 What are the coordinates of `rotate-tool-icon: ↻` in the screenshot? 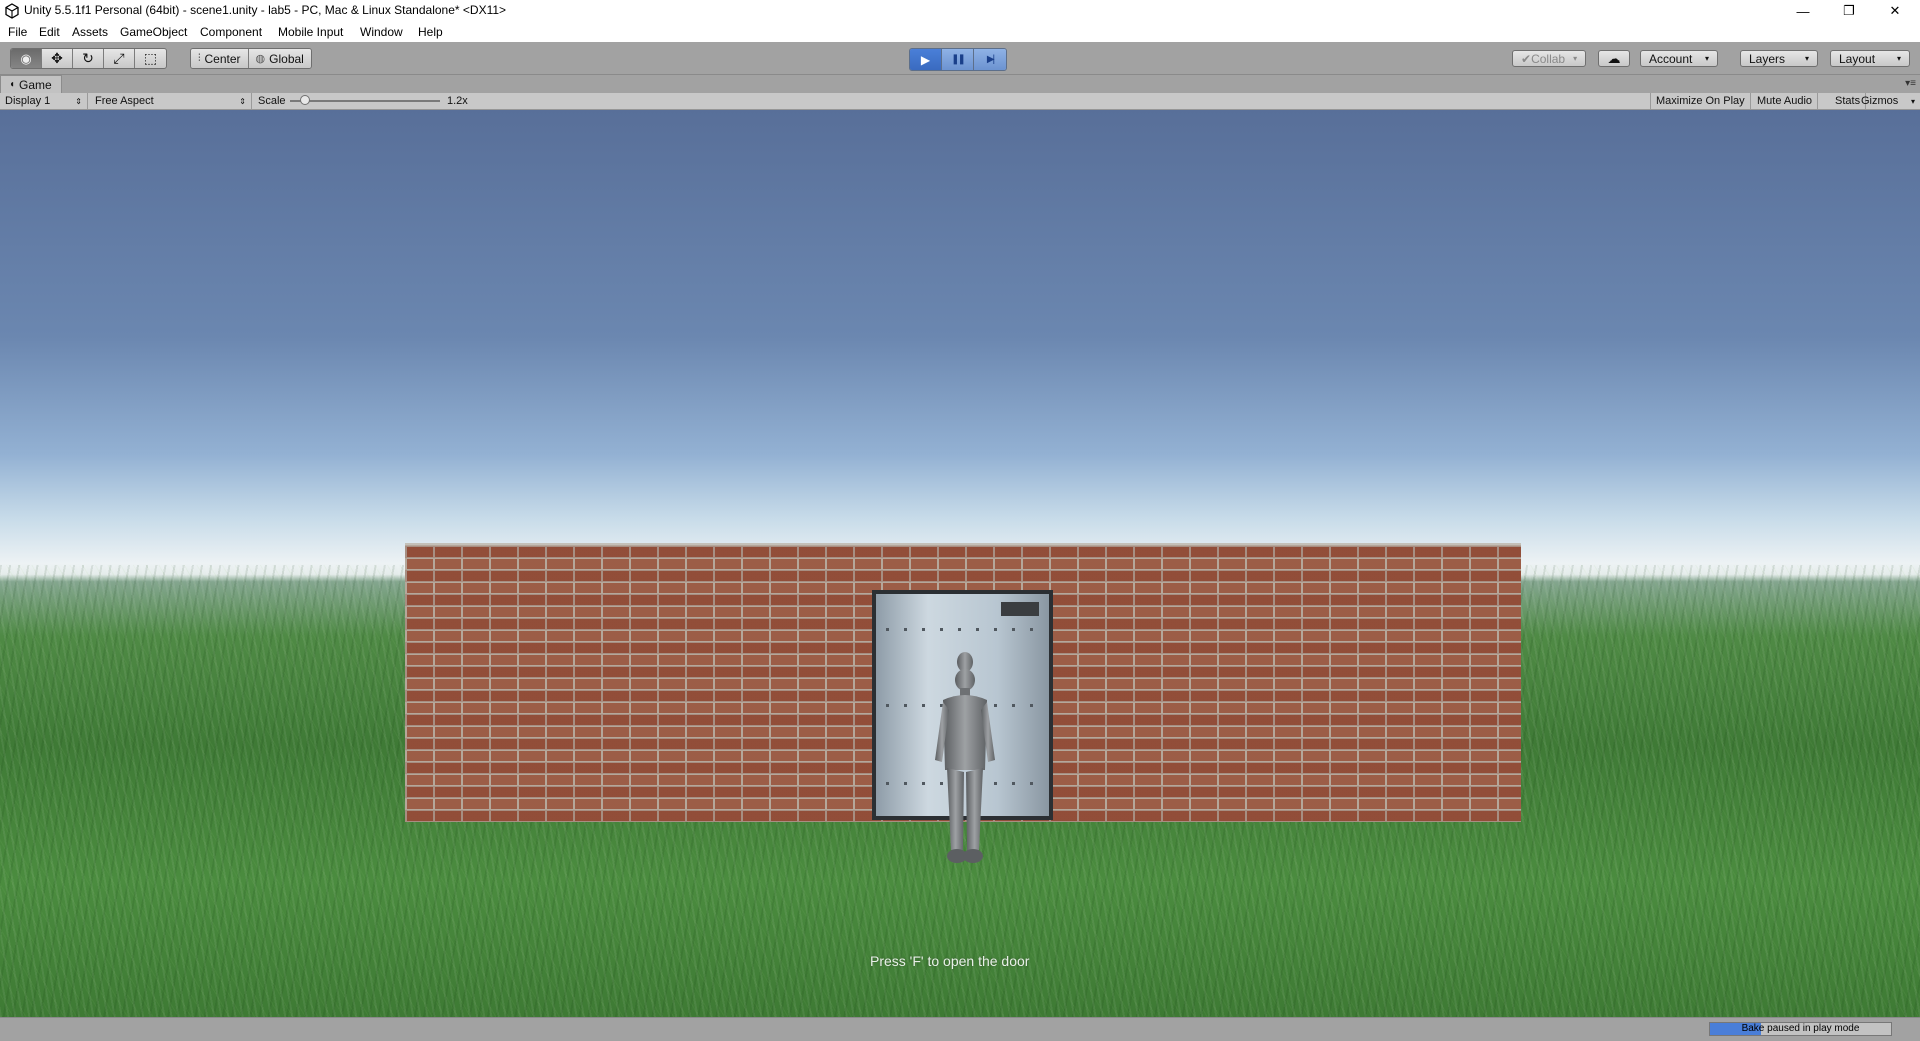 It's located at (88, 58).